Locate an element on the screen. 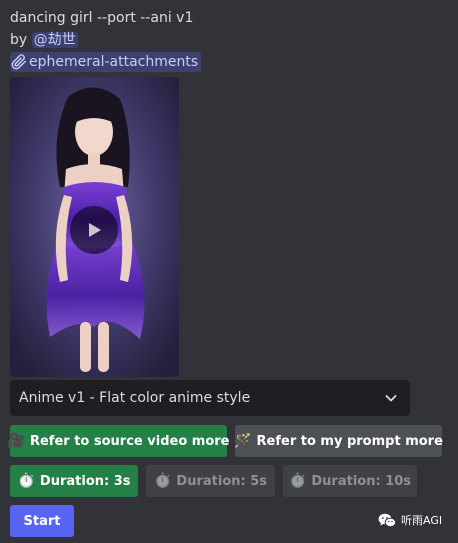 This screenshot has width=458, height=543. refer-source-video-button: 🎥 Refer to source video more is located at coordinates (118, 441).